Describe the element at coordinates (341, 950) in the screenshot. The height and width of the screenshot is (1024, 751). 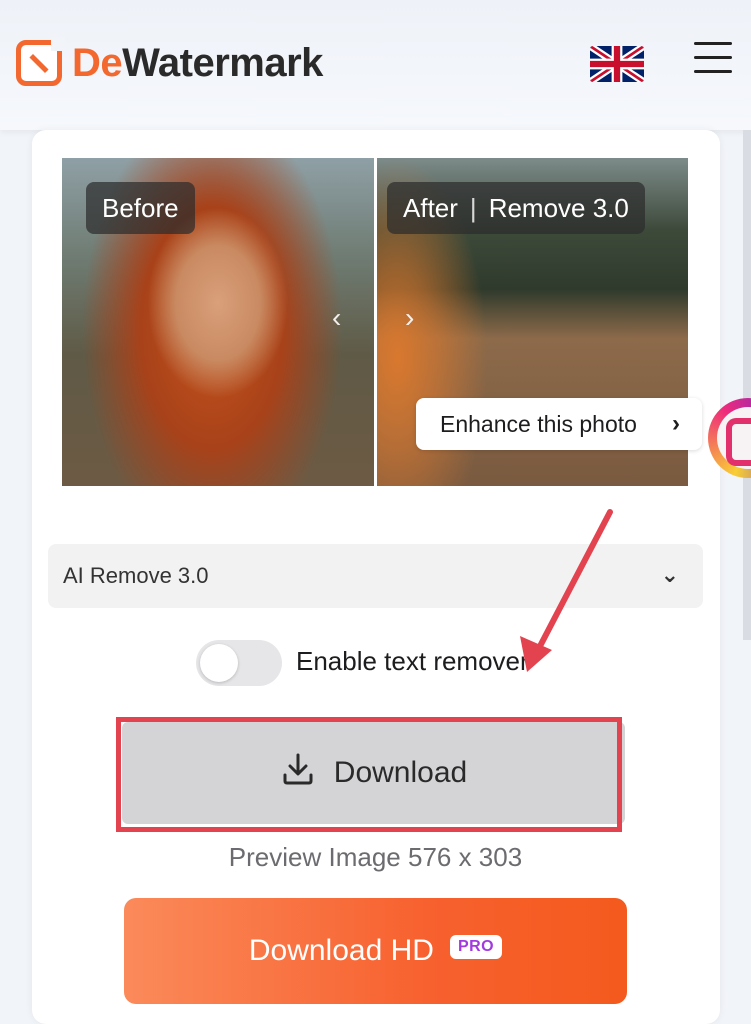
I see `download-hd-label: Download HD` at that location.